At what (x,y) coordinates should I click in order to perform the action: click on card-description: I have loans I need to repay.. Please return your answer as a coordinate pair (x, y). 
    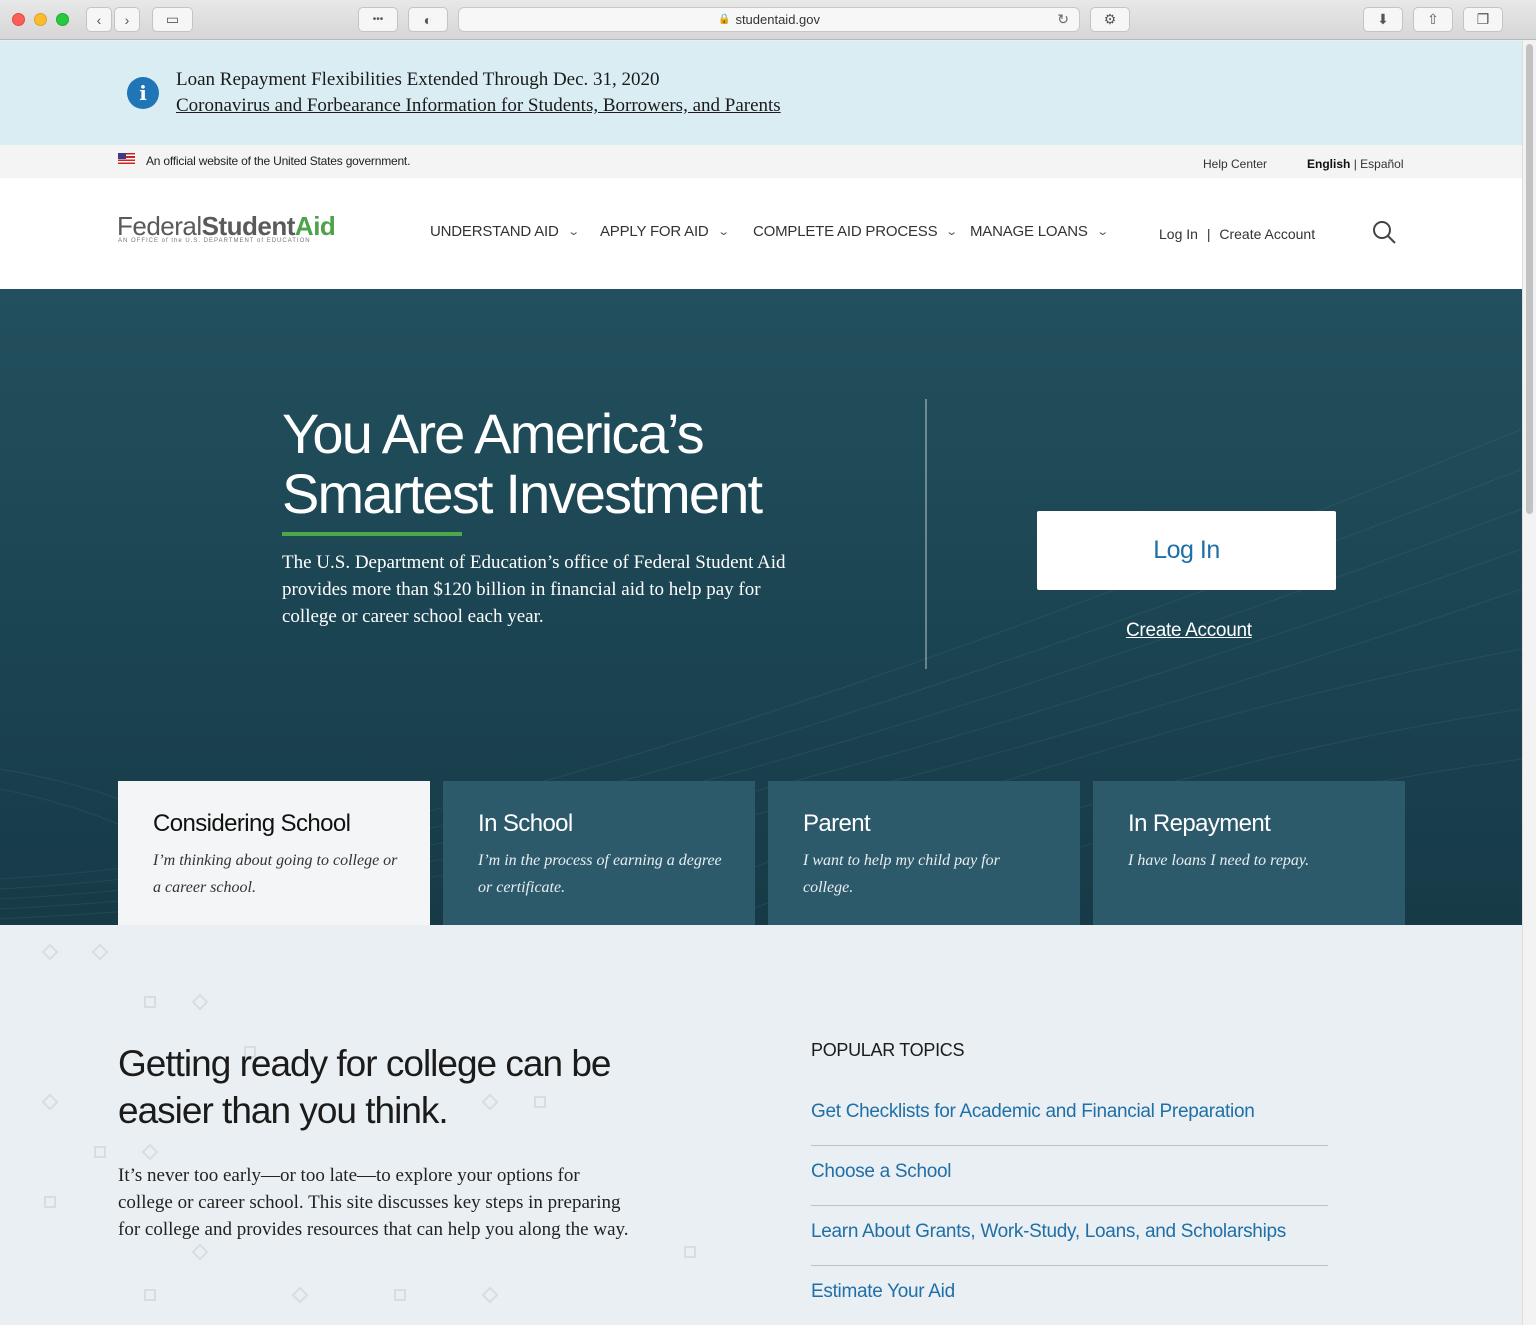
    Looking at the image, I should click on (1219, 860).